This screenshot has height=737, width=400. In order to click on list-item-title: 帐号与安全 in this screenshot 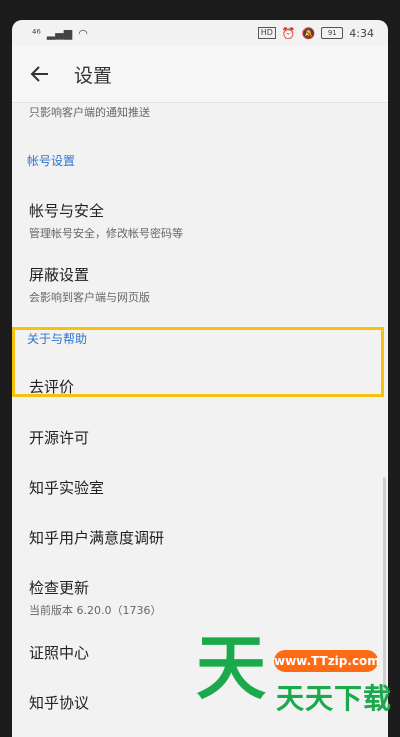, I will do `click(67, 211)`.